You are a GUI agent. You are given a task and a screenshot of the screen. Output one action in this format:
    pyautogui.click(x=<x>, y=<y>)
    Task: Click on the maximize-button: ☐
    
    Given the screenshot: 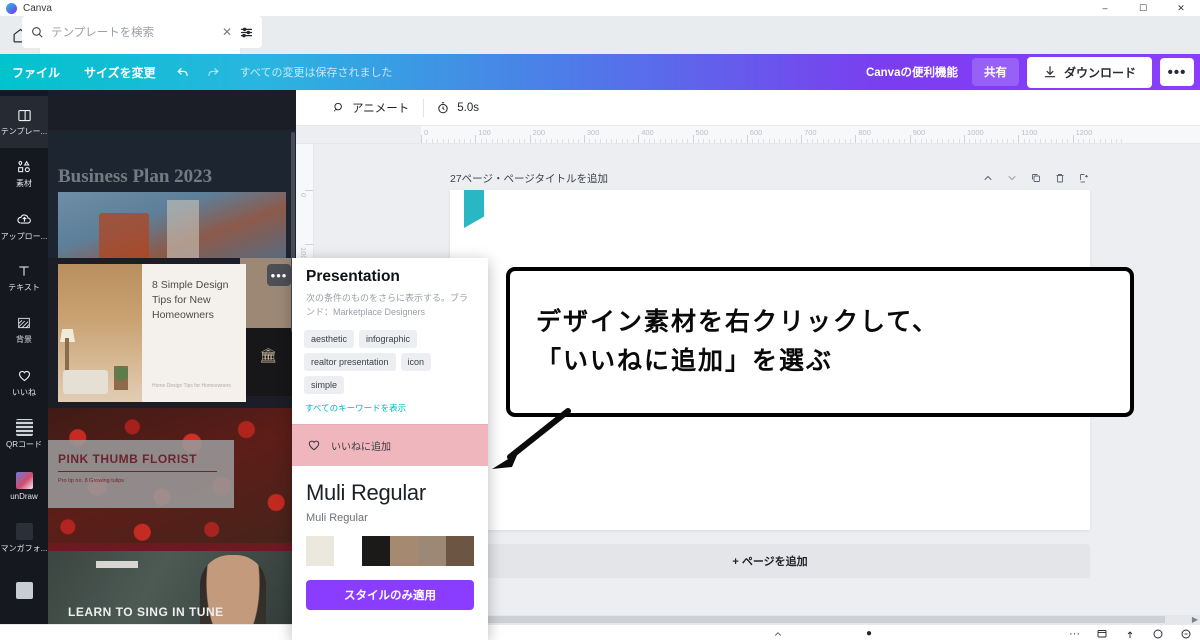 What is the action you would take?
    pyautogui.click(x=1143, y=8)
    